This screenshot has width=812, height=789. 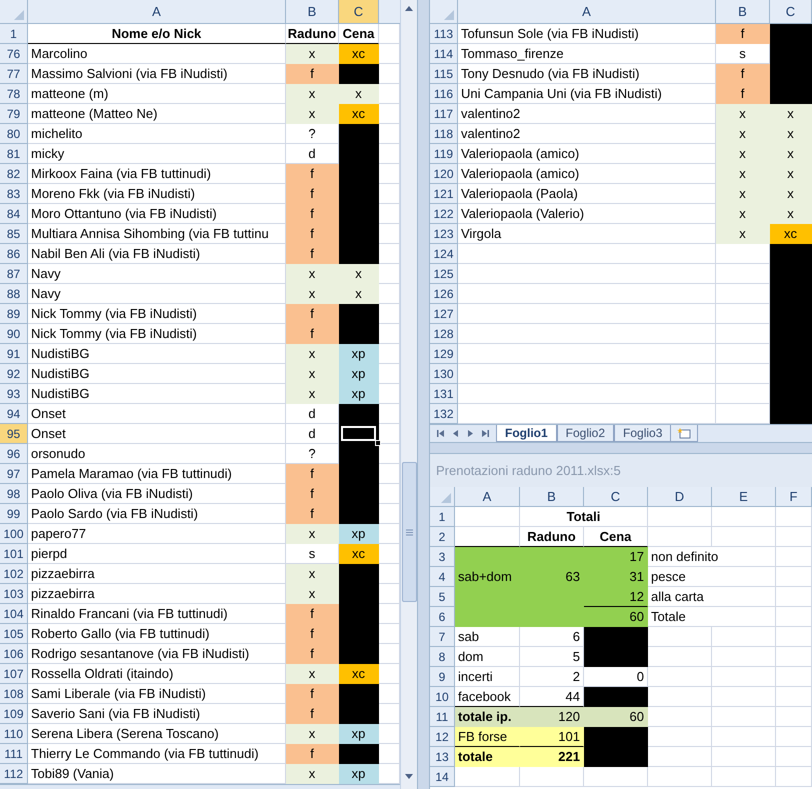 What do you see at coordinates (14, 74) in the screenshot?
I see `row-header: 77` at bounding box center [14, 74].